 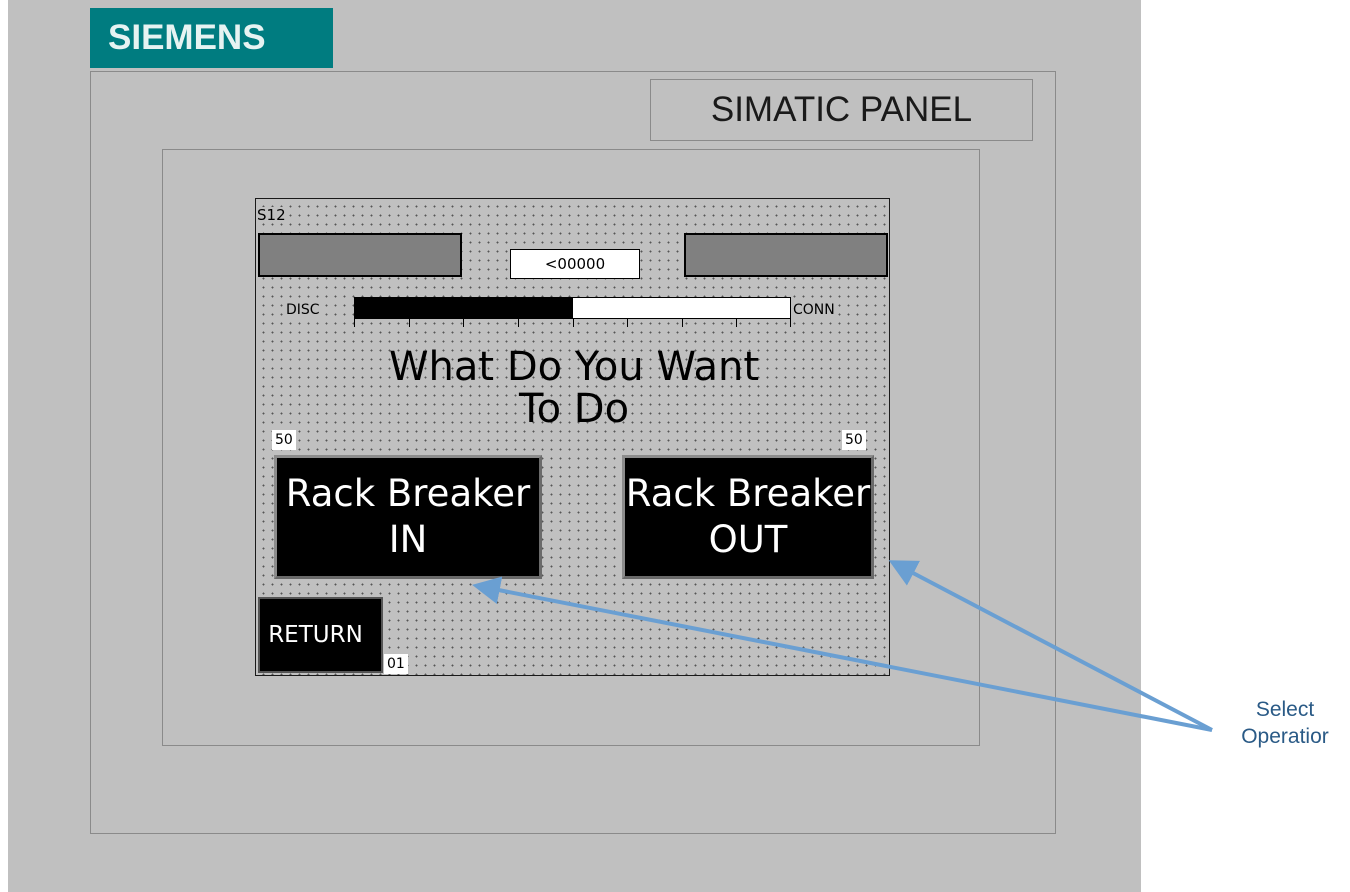 I want to click on rack-in-button-line-1: Rack Breaker, so click(x=408, y=493).